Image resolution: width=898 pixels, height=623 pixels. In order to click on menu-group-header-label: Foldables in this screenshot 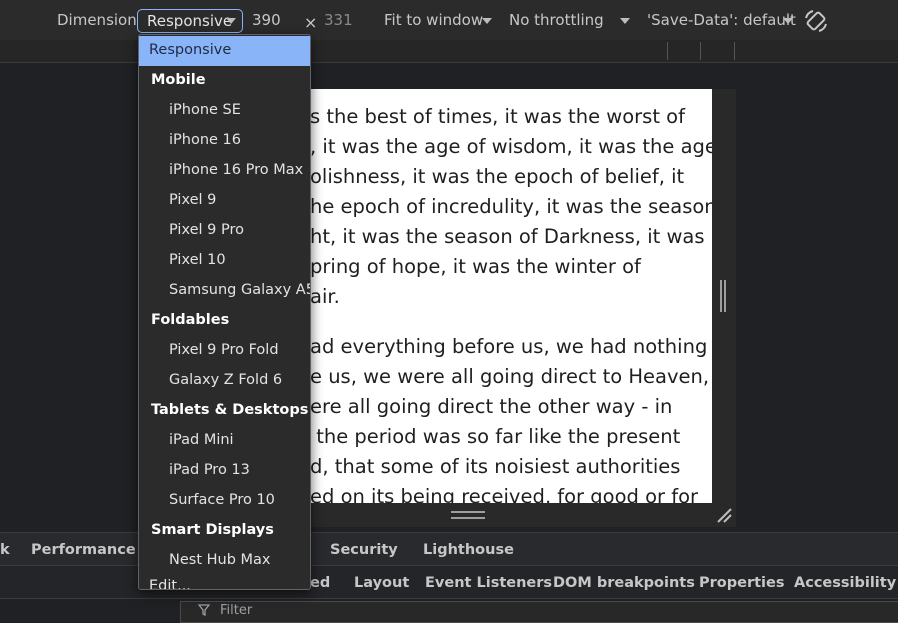, I will do `click(190, 320)`.